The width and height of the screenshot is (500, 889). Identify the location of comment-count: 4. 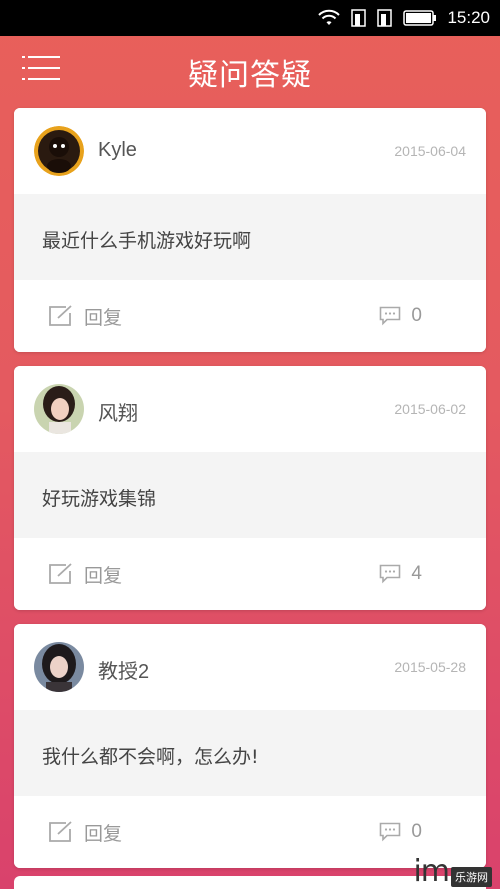
(400, 574).